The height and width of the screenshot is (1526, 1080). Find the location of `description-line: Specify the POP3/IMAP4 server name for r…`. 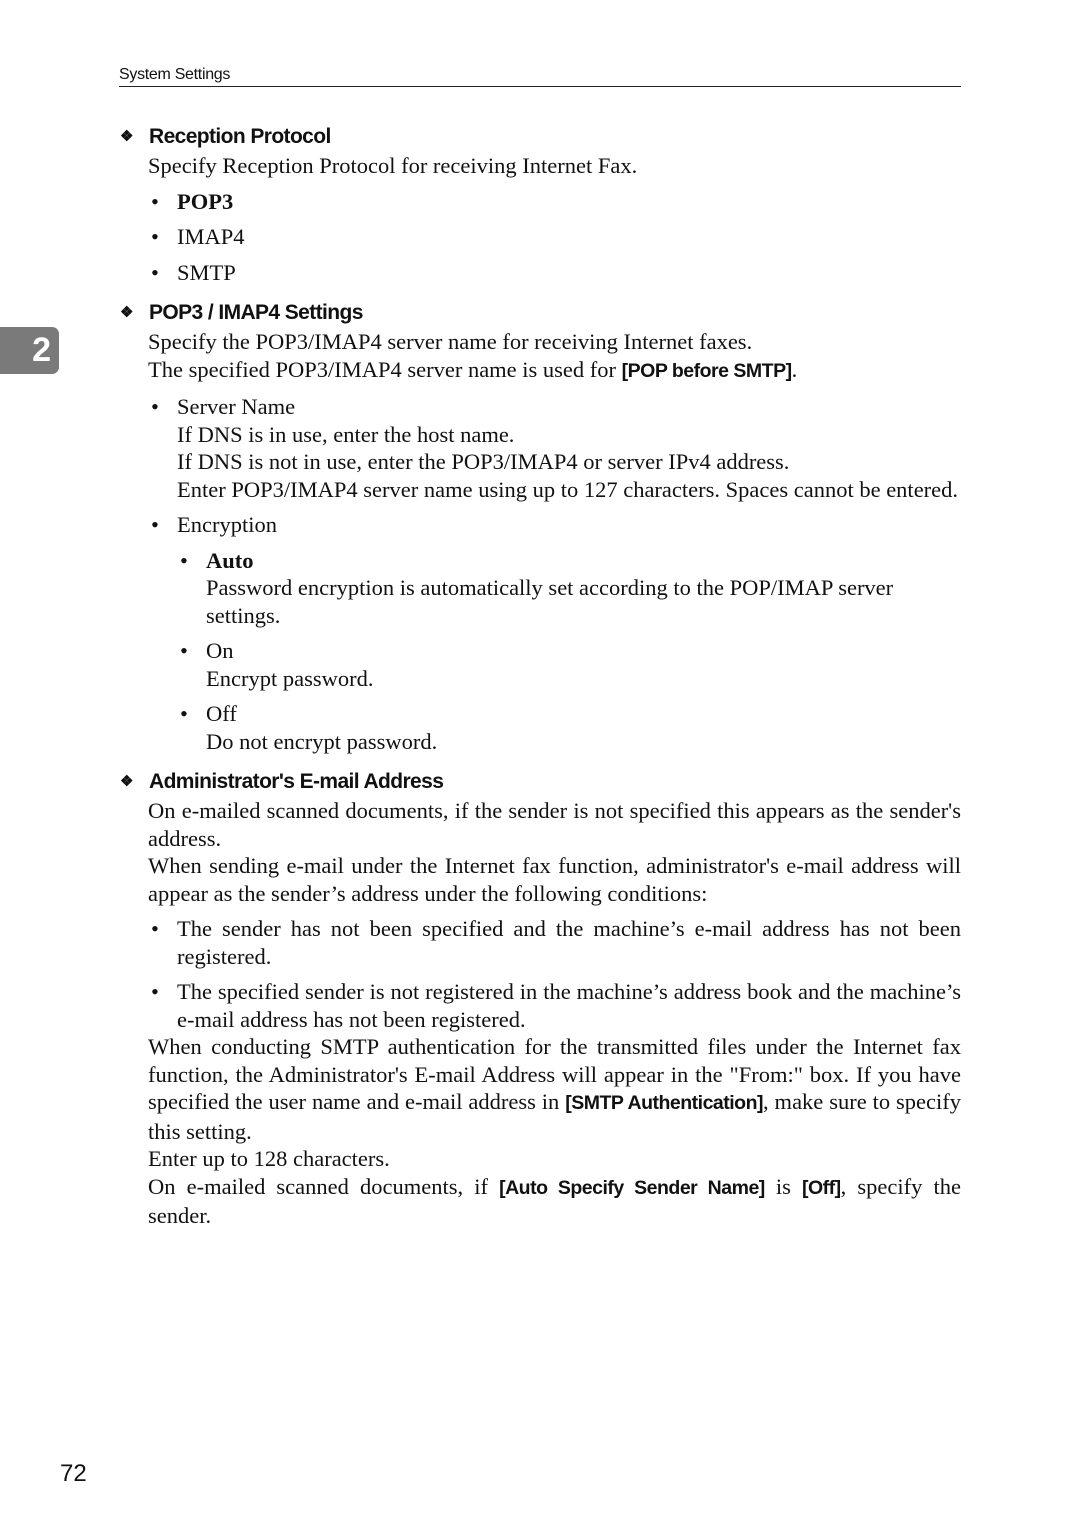

description-line: Specify the POP3/IMAP4 server name for r… is located at coordinates (450, 341).